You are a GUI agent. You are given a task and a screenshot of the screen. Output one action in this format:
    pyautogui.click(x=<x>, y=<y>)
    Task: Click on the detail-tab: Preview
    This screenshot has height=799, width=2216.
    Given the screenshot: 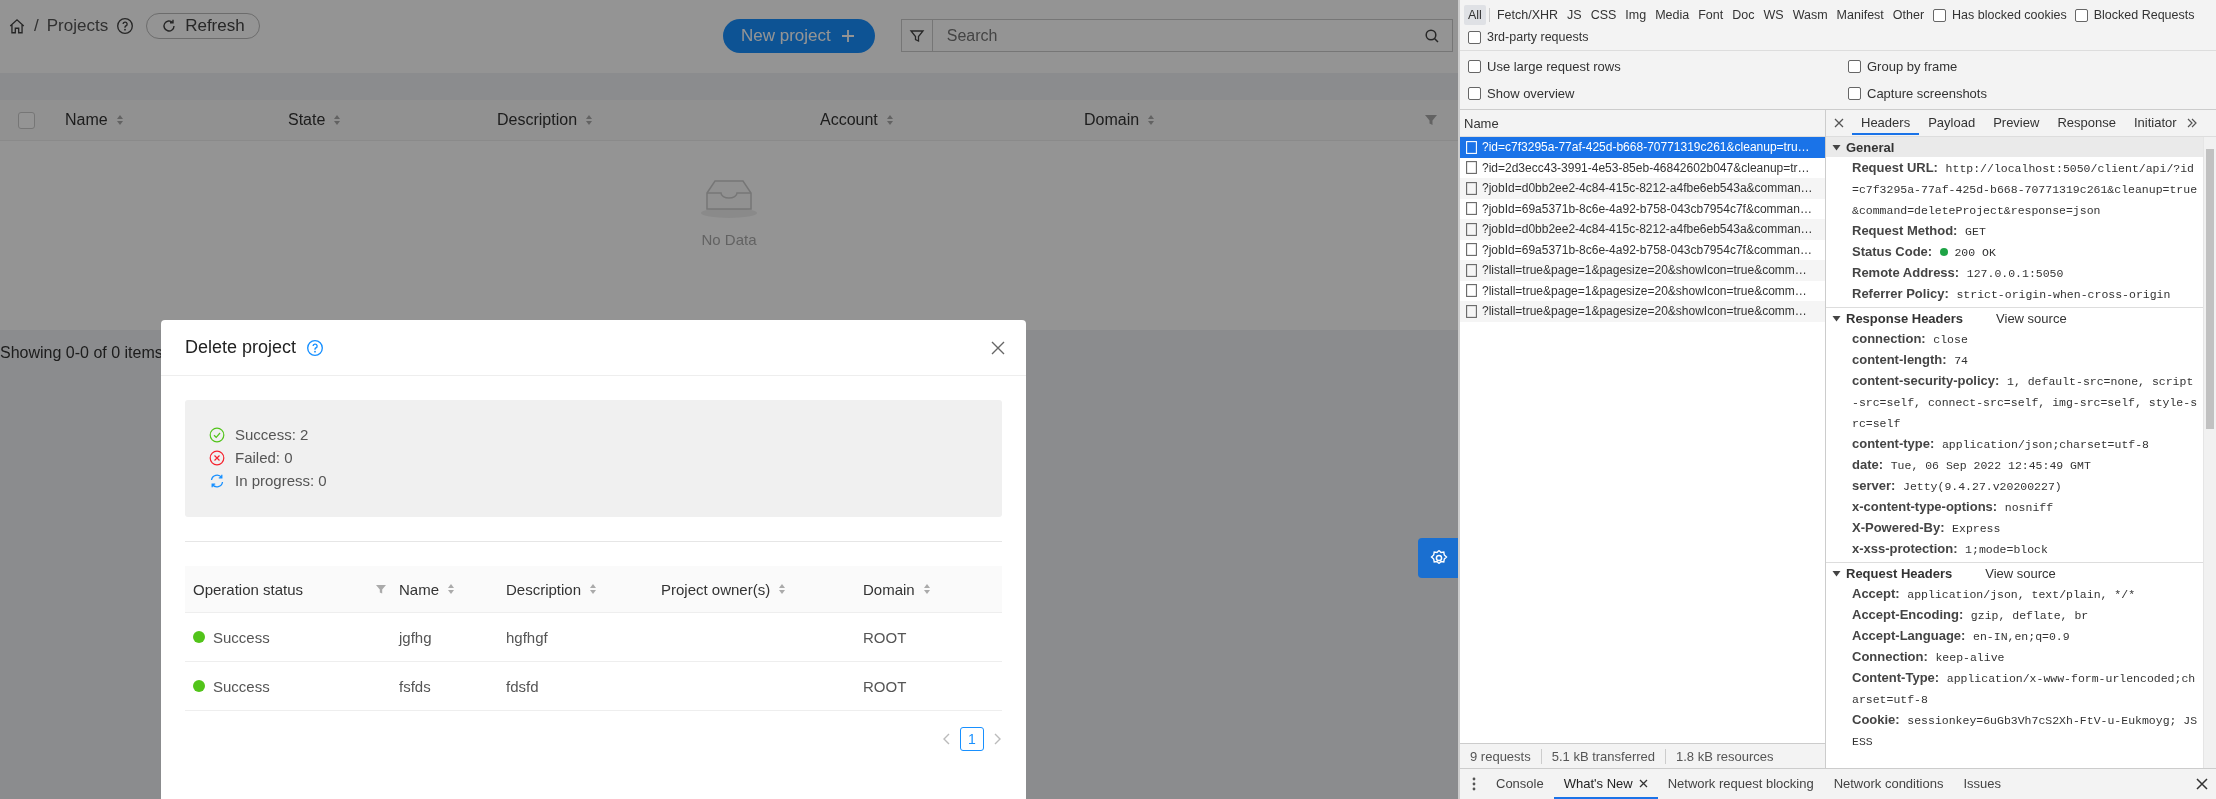 What is the action you would take?
    pyautogui.click(x=2016, y=123)
    